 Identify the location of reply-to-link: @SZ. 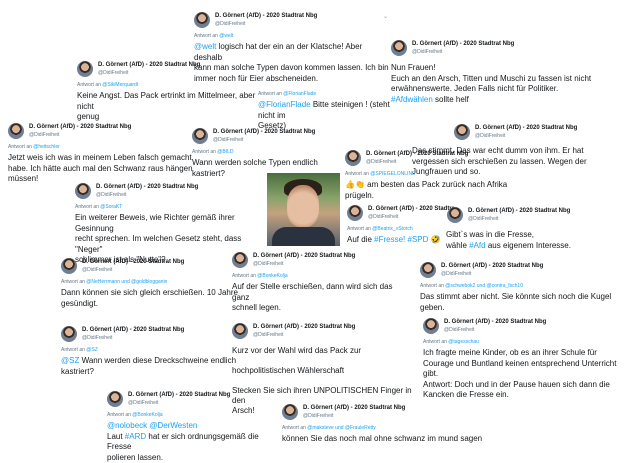
(91, 350).